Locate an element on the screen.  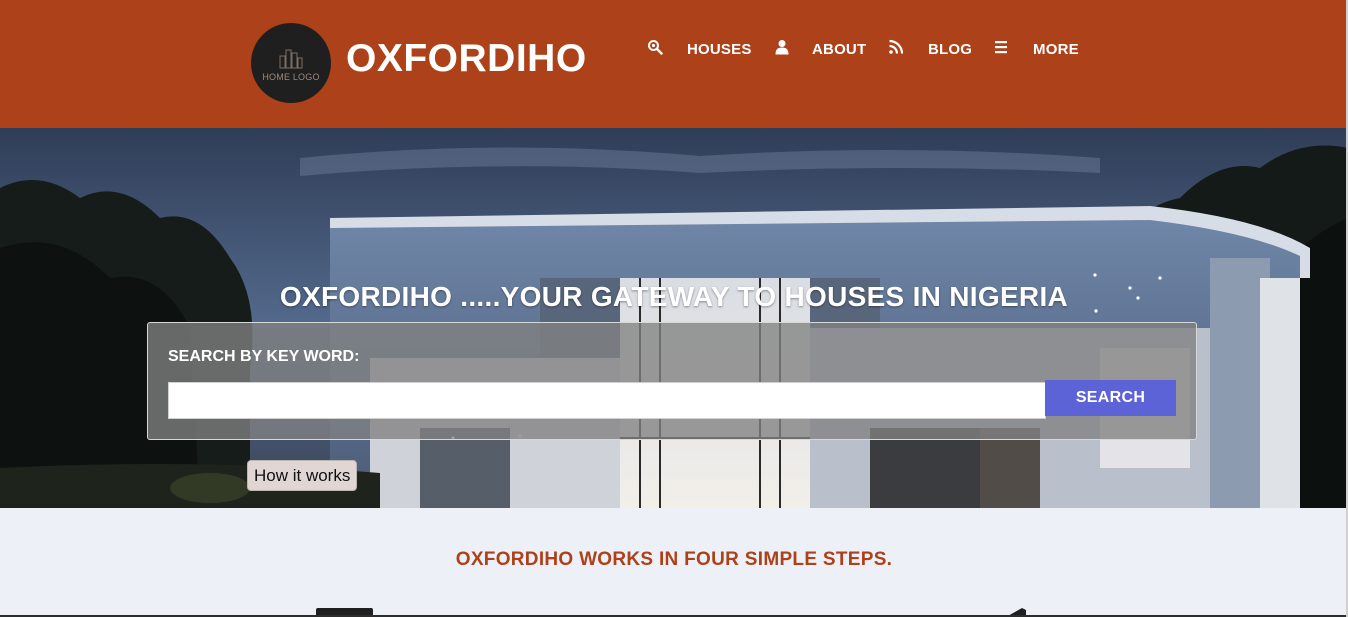
how-it-works-button: How it works is located at coordinates (302, 475).